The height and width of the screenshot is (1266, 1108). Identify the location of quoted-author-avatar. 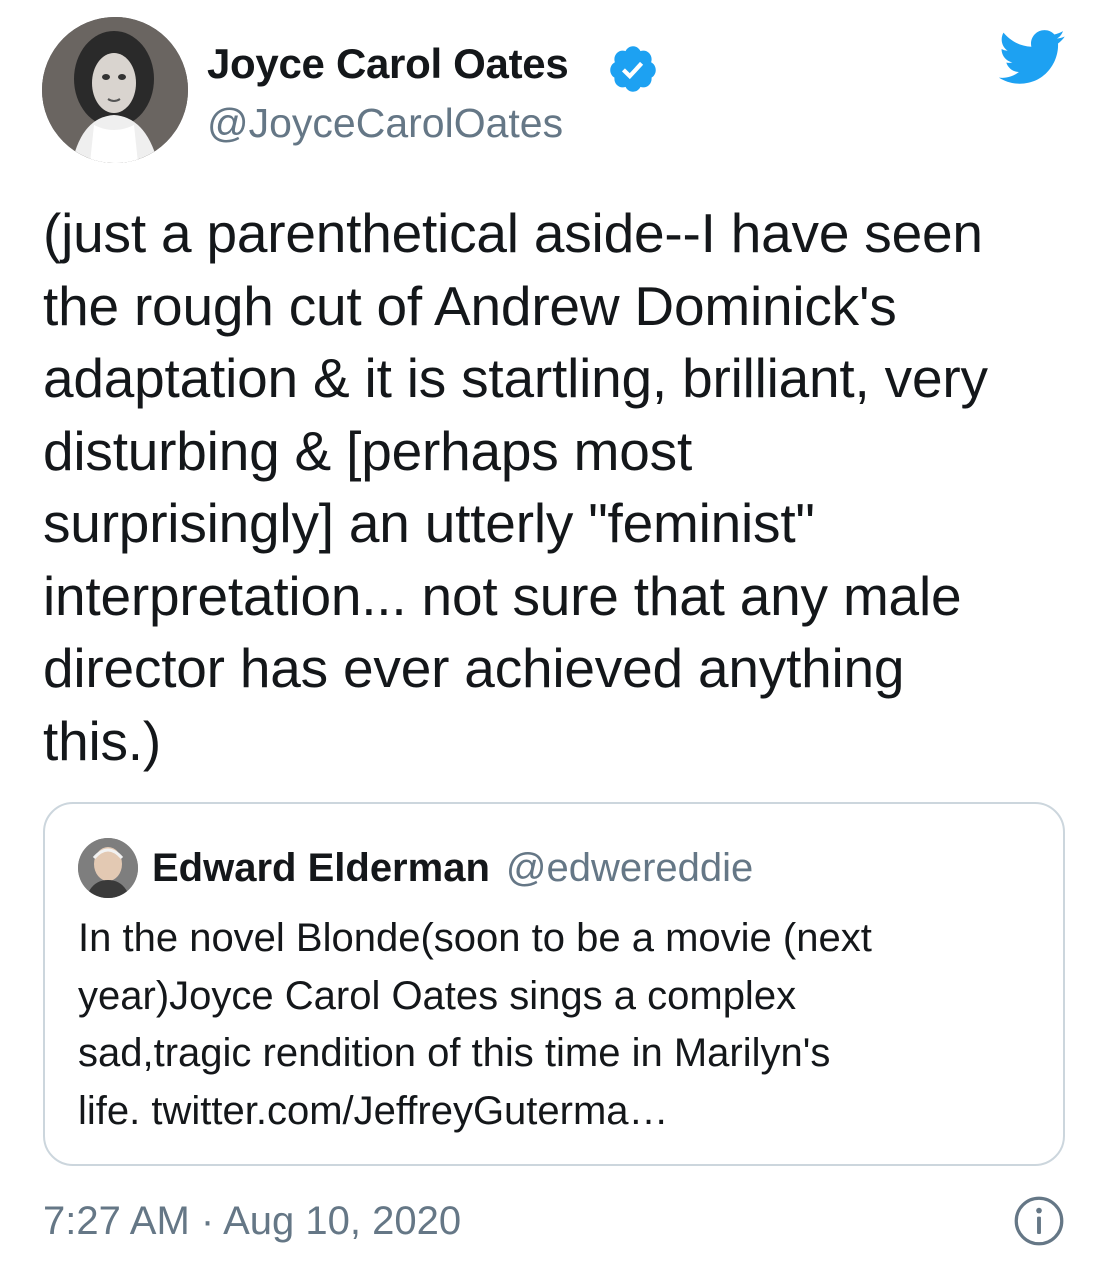
(108, 868).